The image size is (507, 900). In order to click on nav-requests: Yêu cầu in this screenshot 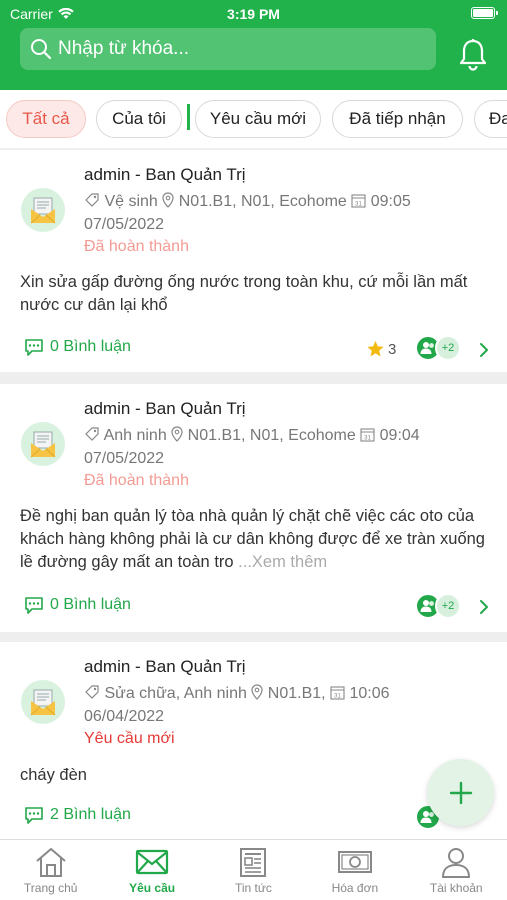, I will do `click(151, 870)`.